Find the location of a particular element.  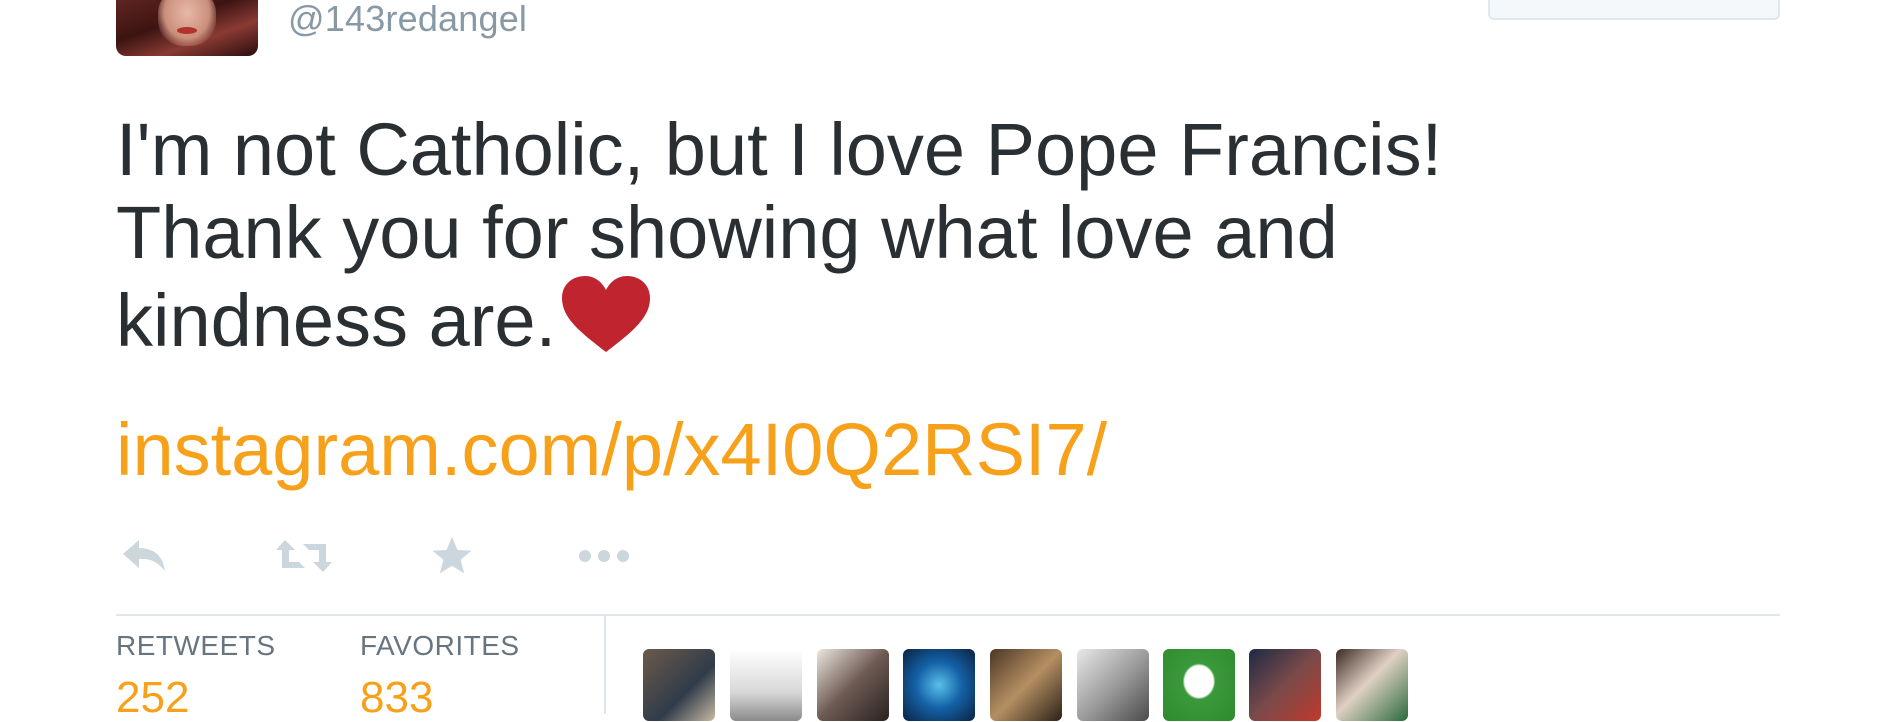

star-icon is located at coordinates (452, 555).